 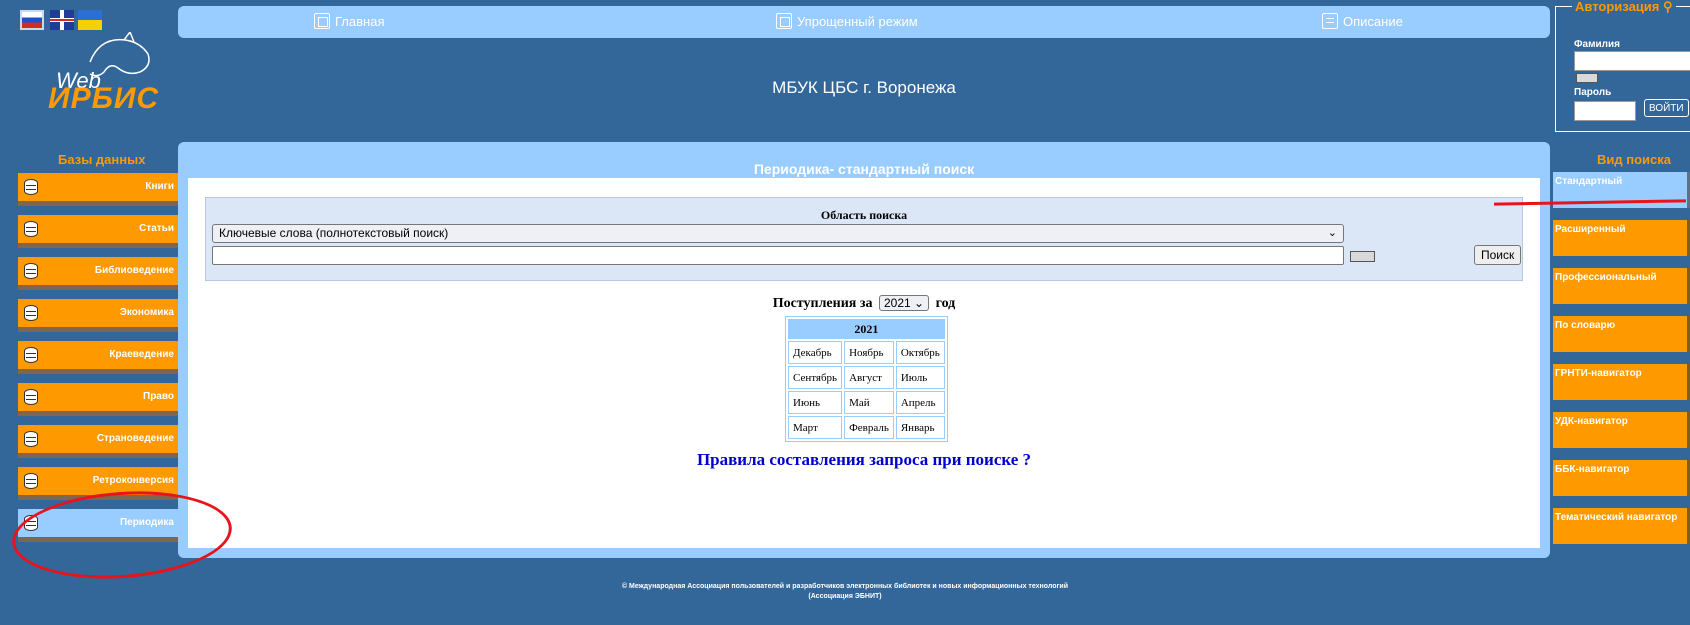 I want to click on db-item-law: Право, so click(x=98, y=399).